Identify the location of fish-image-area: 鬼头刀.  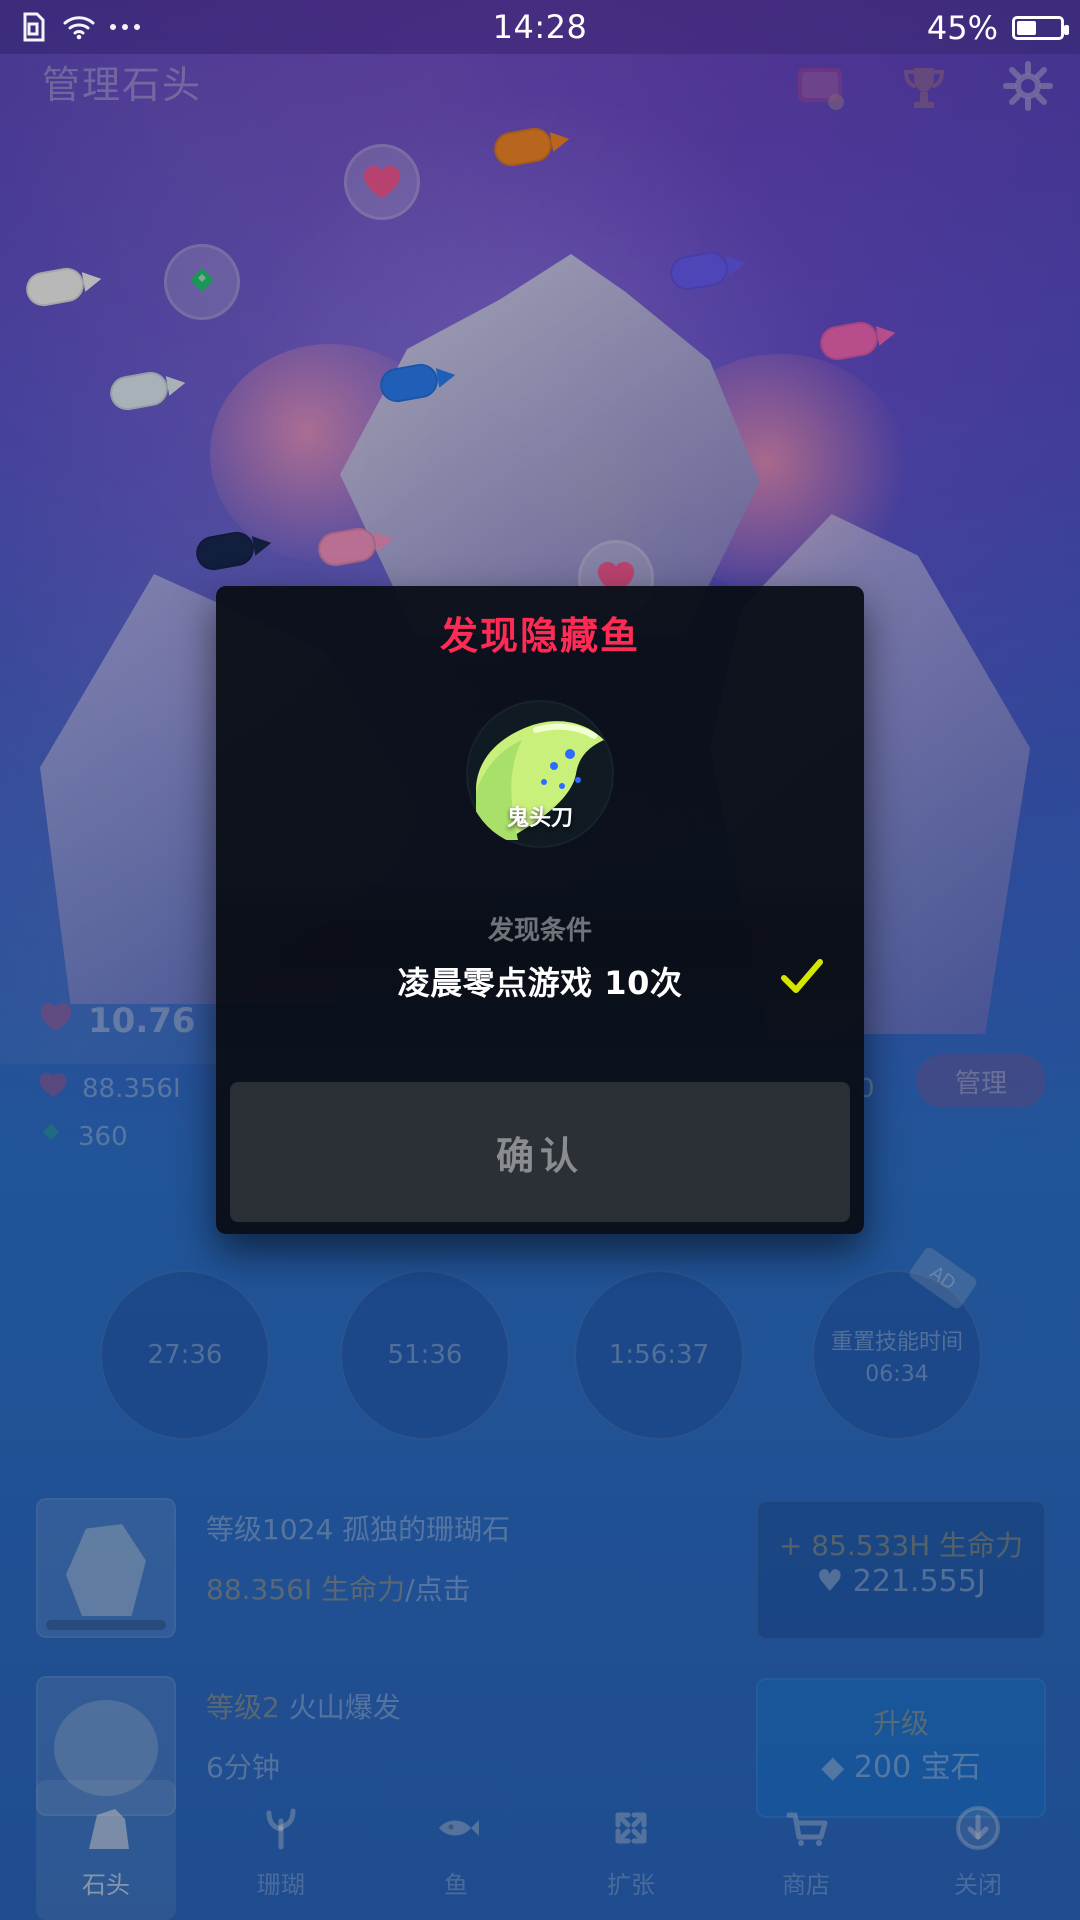
(540, 774).